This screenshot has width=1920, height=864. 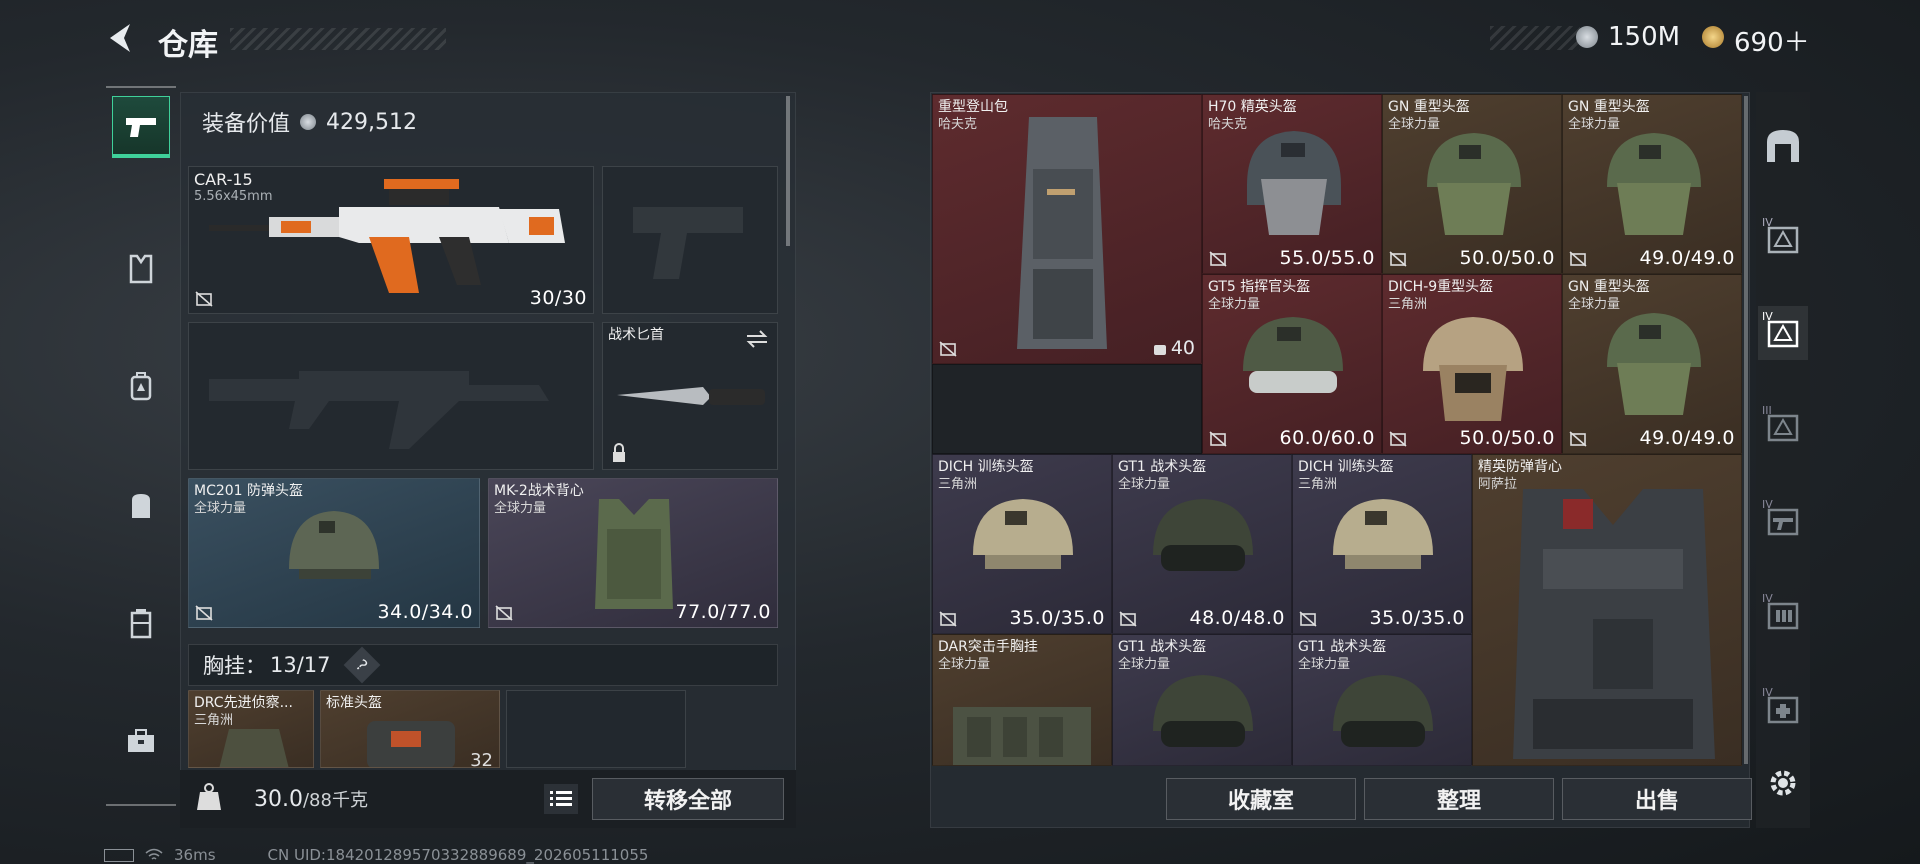 I want to click on rig-item: DRC先进侦察... 三角洲, so click(x=251, y=729).